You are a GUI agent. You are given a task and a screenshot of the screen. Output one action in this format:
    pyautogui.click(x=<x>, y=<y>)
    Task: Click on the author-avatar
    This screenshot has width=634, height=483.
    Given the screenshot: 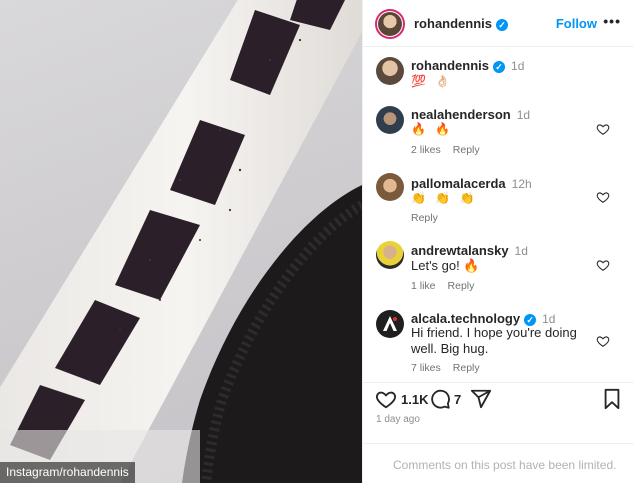 What is the action you would take?
    pyautogui.click(x=390, y=24)
    